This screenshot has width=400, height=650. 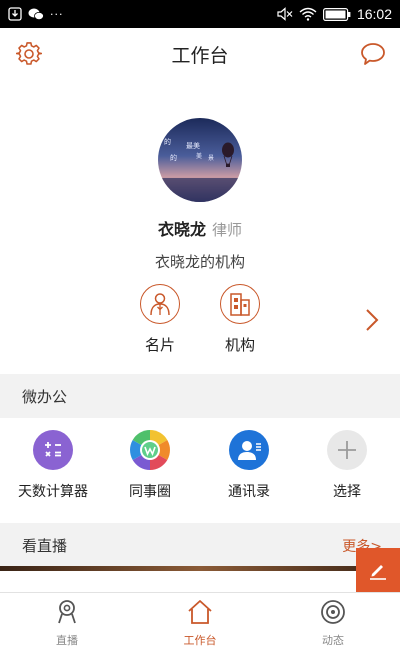 I want to click on select-app-button: 选择, so click(x=347, y=465).